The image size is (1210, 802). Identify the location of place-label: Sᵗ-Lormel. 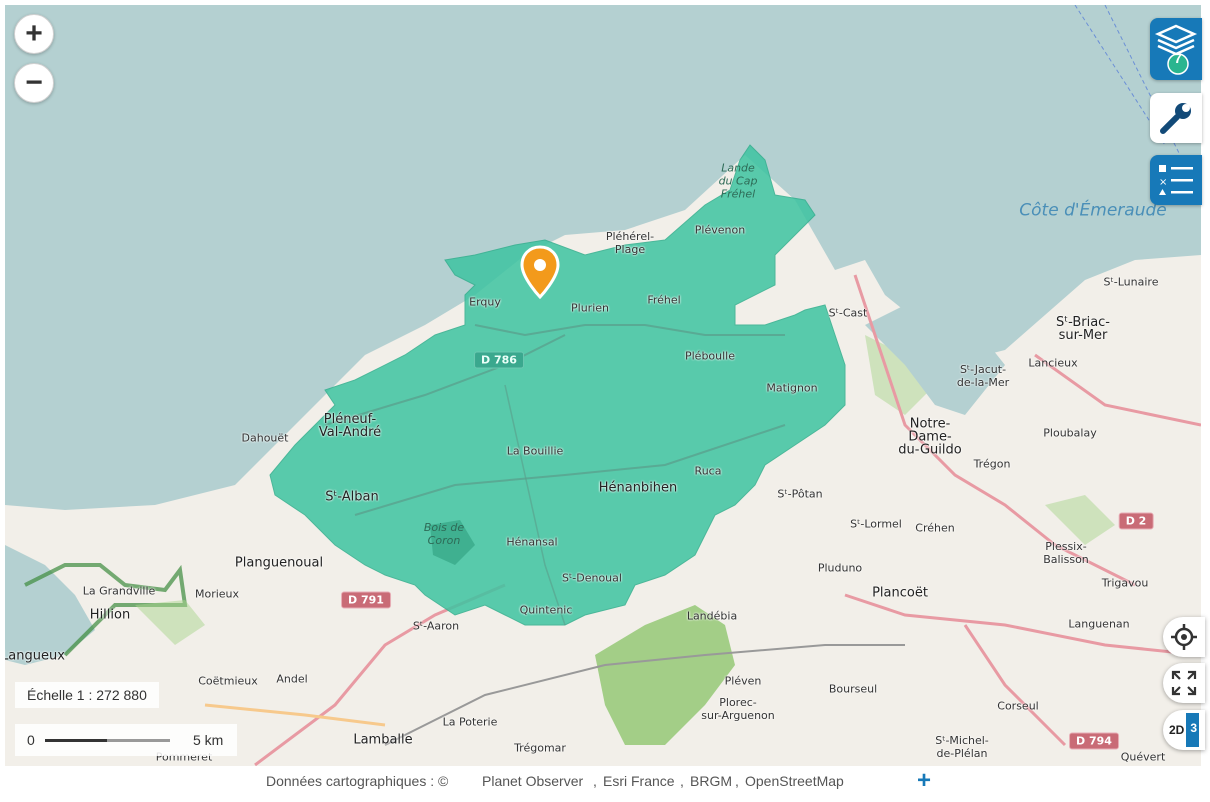
(876, 524).